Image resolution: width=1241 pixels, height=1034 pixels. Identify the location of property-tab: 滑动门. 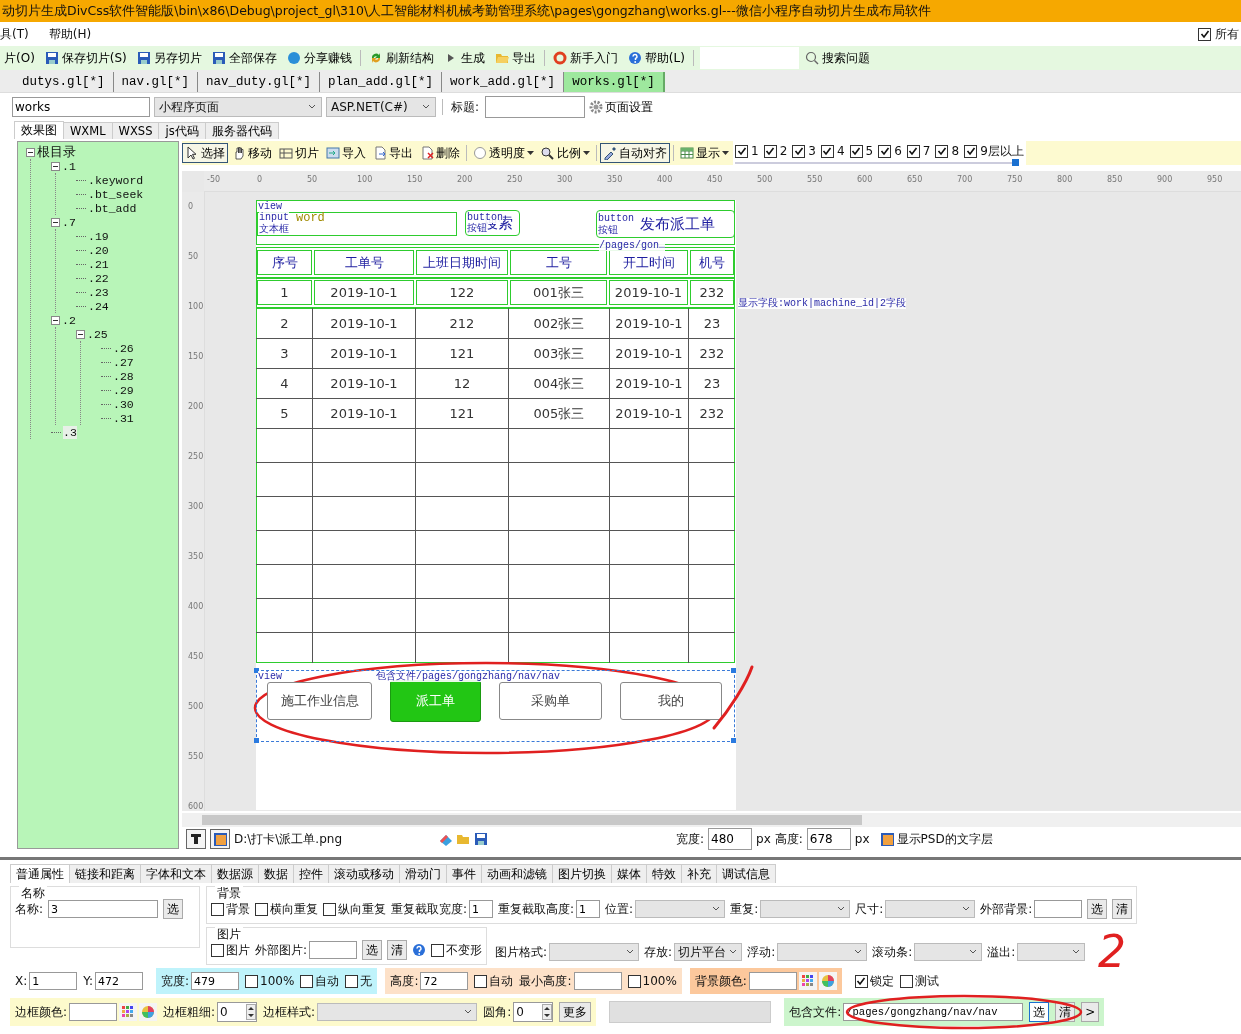
(423, 873).